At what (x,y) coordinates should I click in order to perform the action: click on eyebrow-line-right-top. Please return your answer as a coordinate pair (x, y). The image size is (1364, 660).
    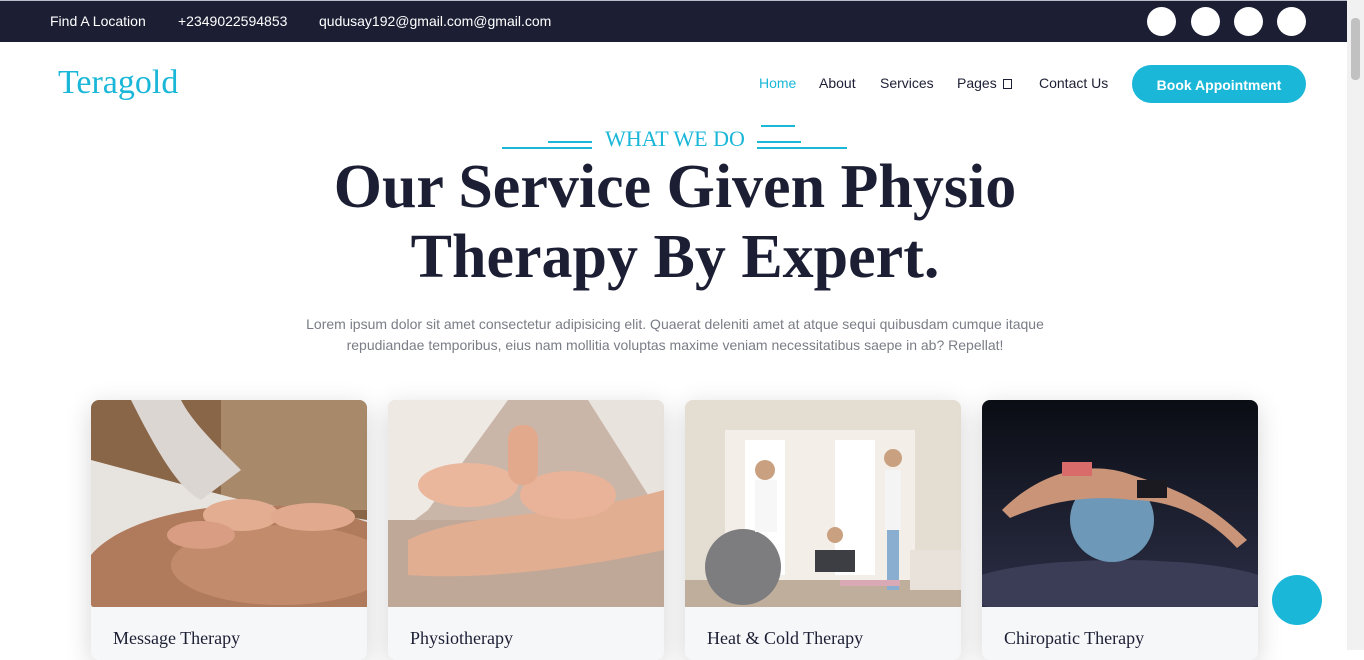
    Looking at the image, I should click on (778, 126).